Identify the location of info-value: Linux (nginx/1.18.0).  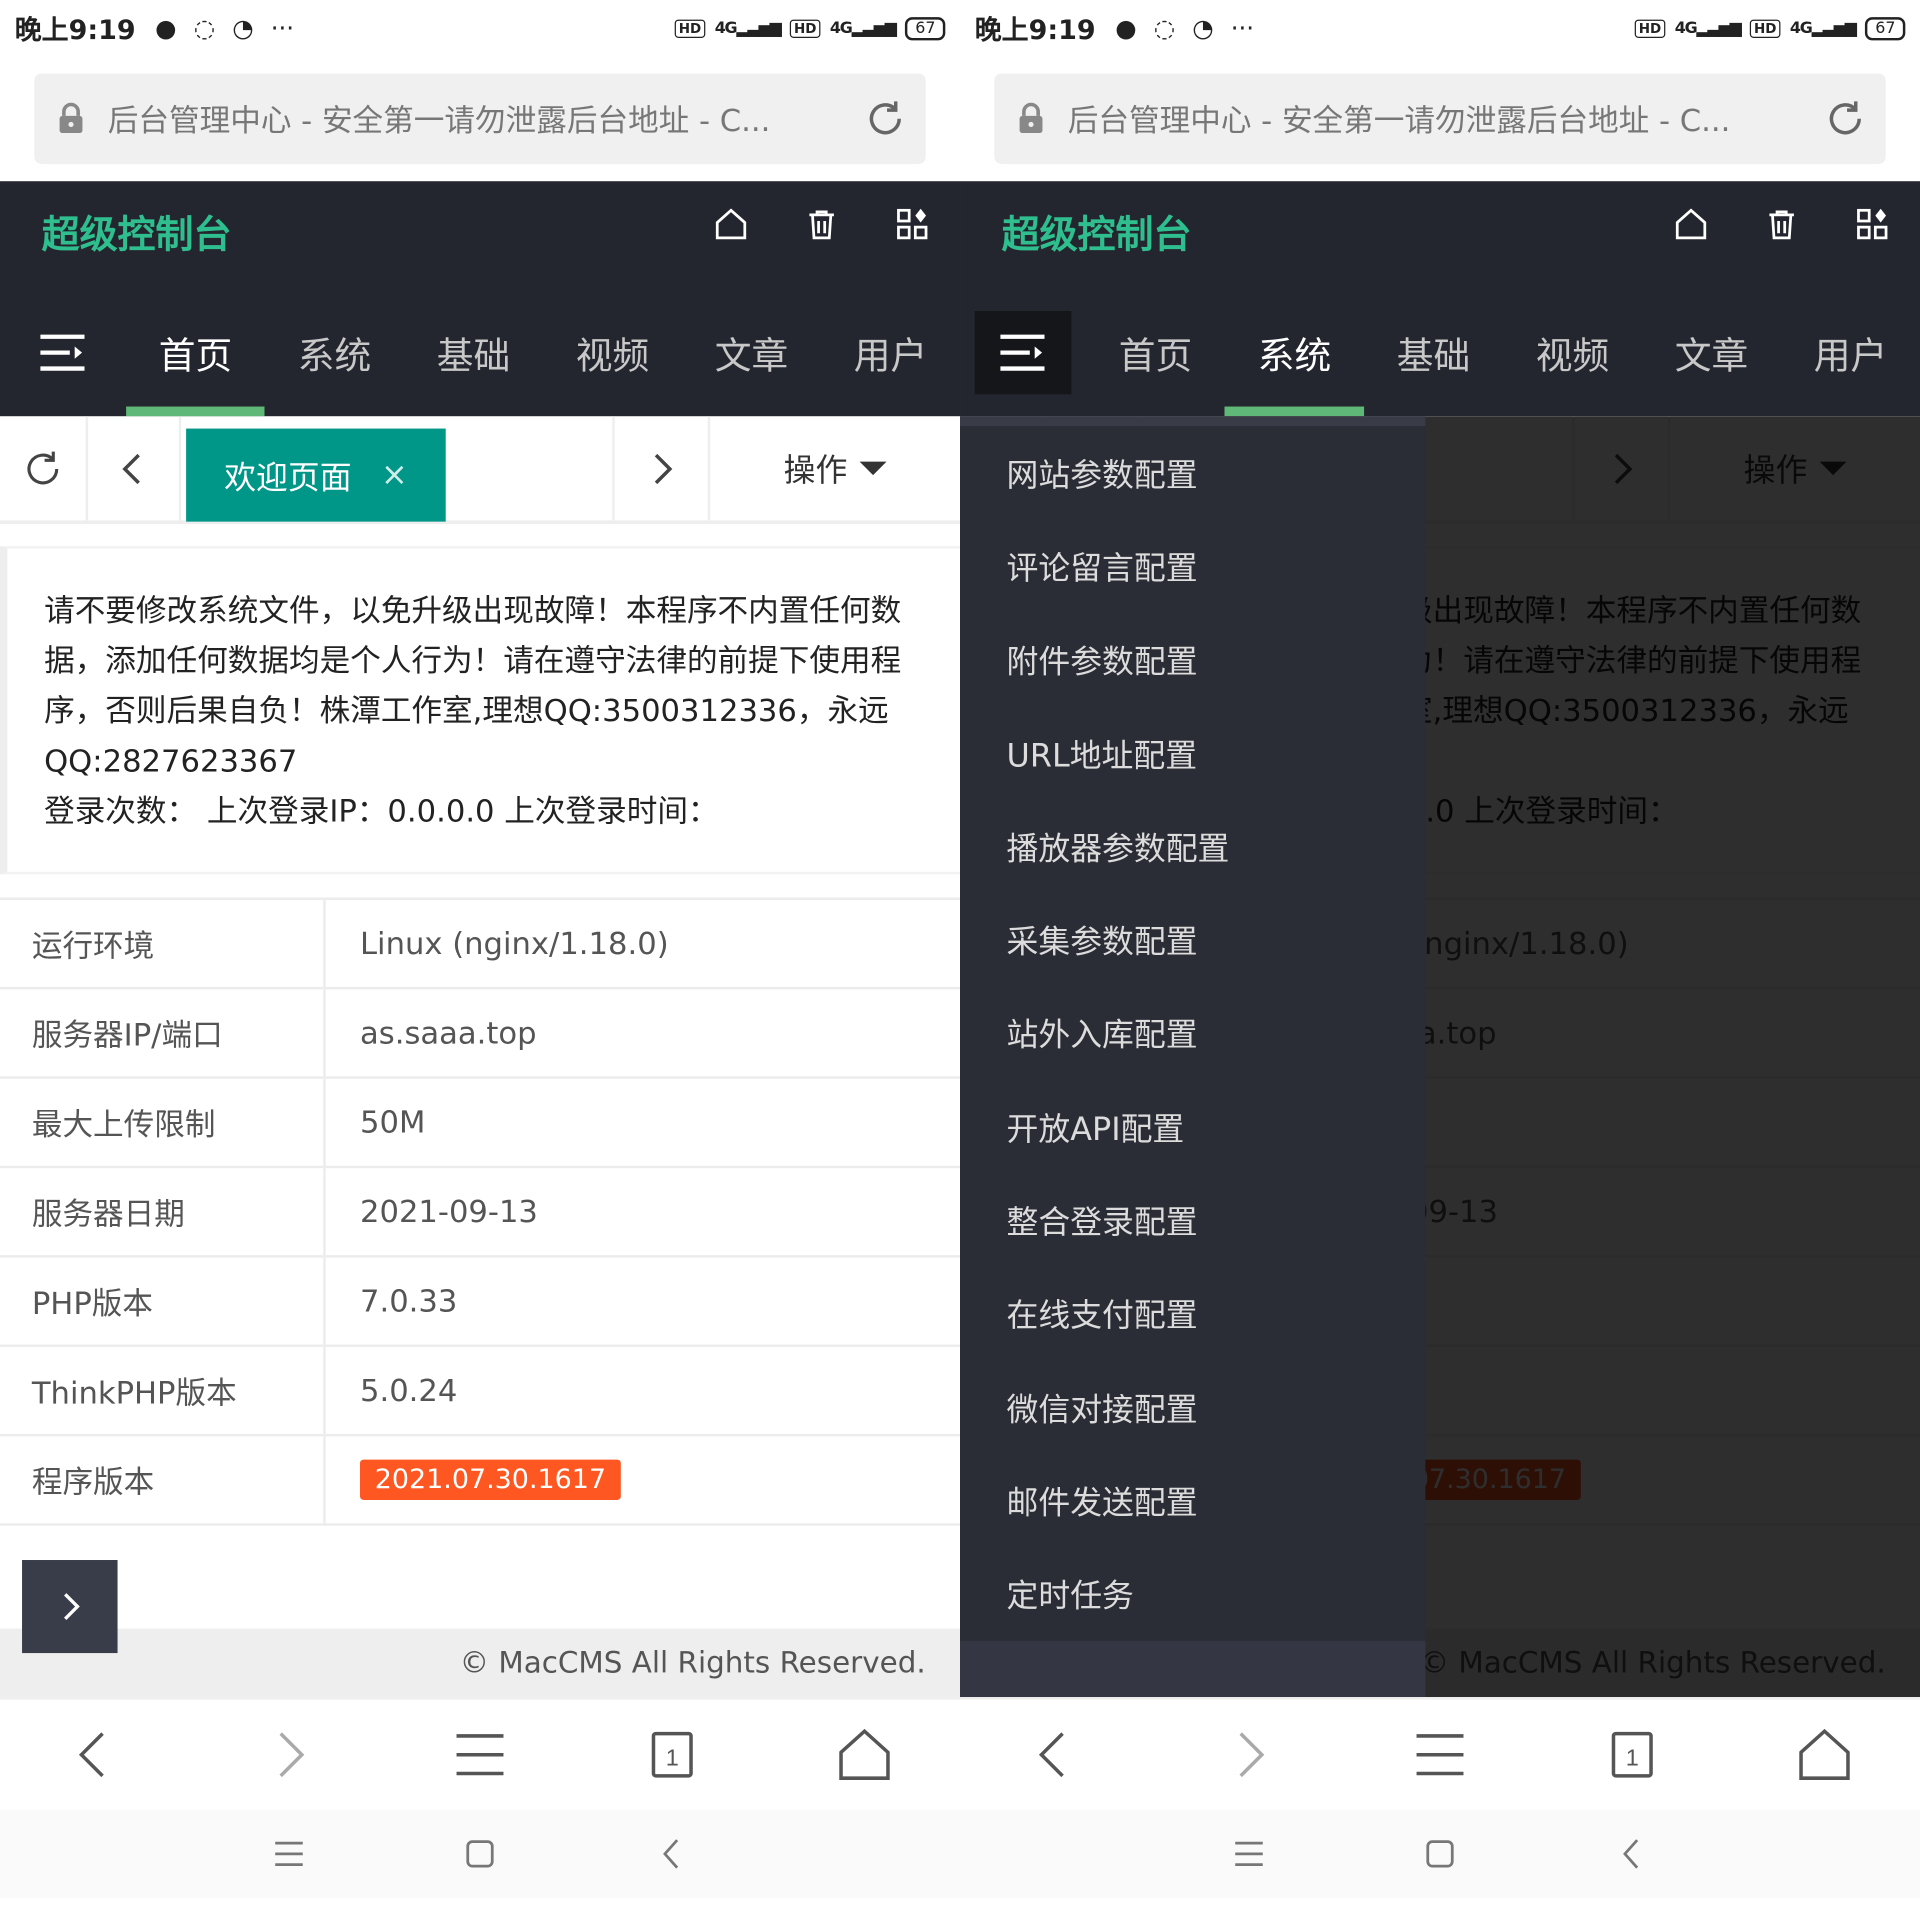
(642, 943).